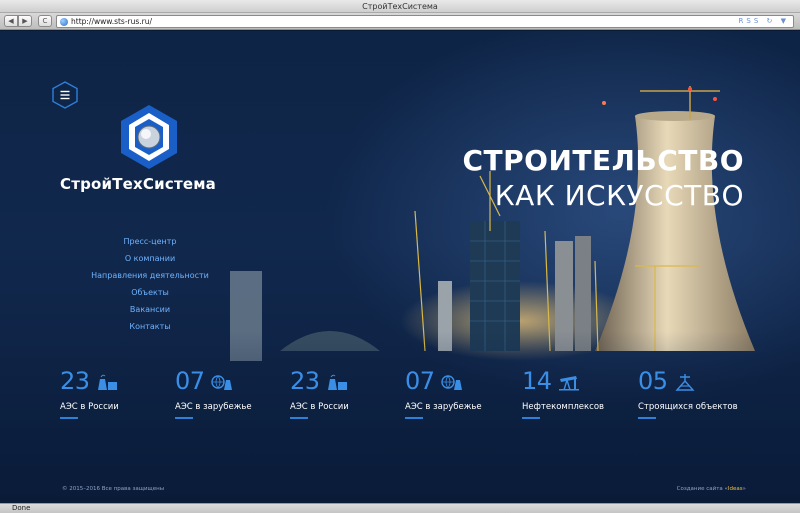 Image resolution: width=800 pixels, height=513 pixels. I want to click on nav-directions: Направления деятельности, so click(150, 275).